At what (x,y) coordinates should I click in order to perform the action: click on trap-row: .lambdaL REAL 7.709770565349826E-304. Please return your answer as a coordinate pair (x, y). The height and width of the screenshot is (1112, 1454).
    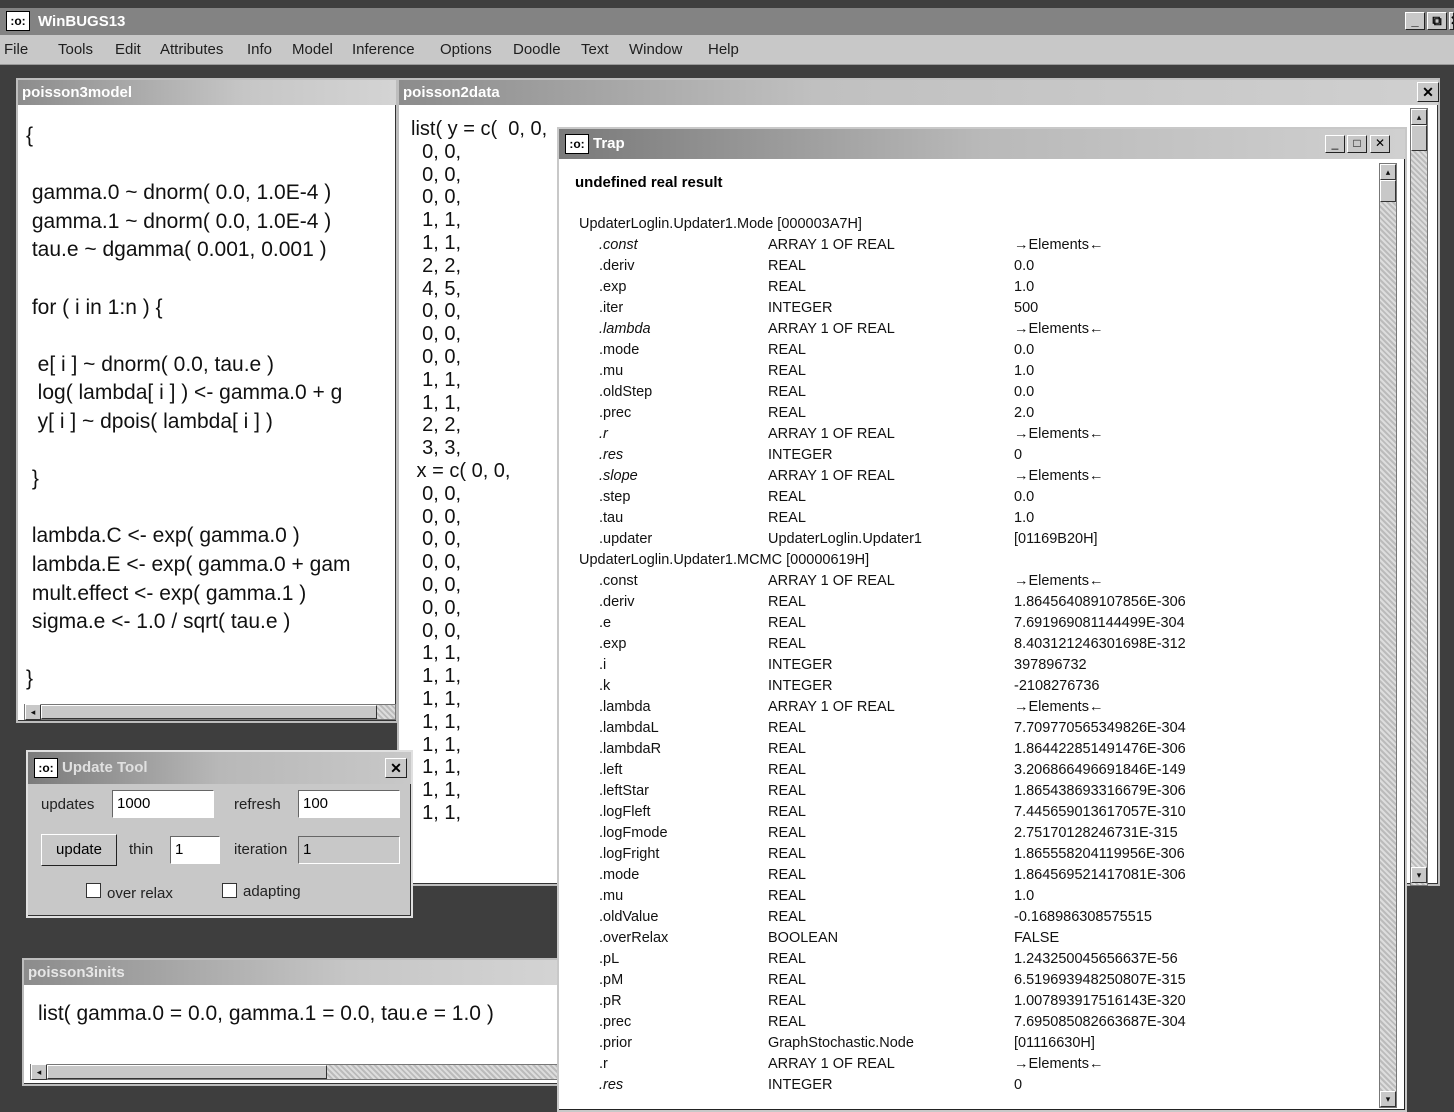
    Looking at the image, I should click on (964, 728).